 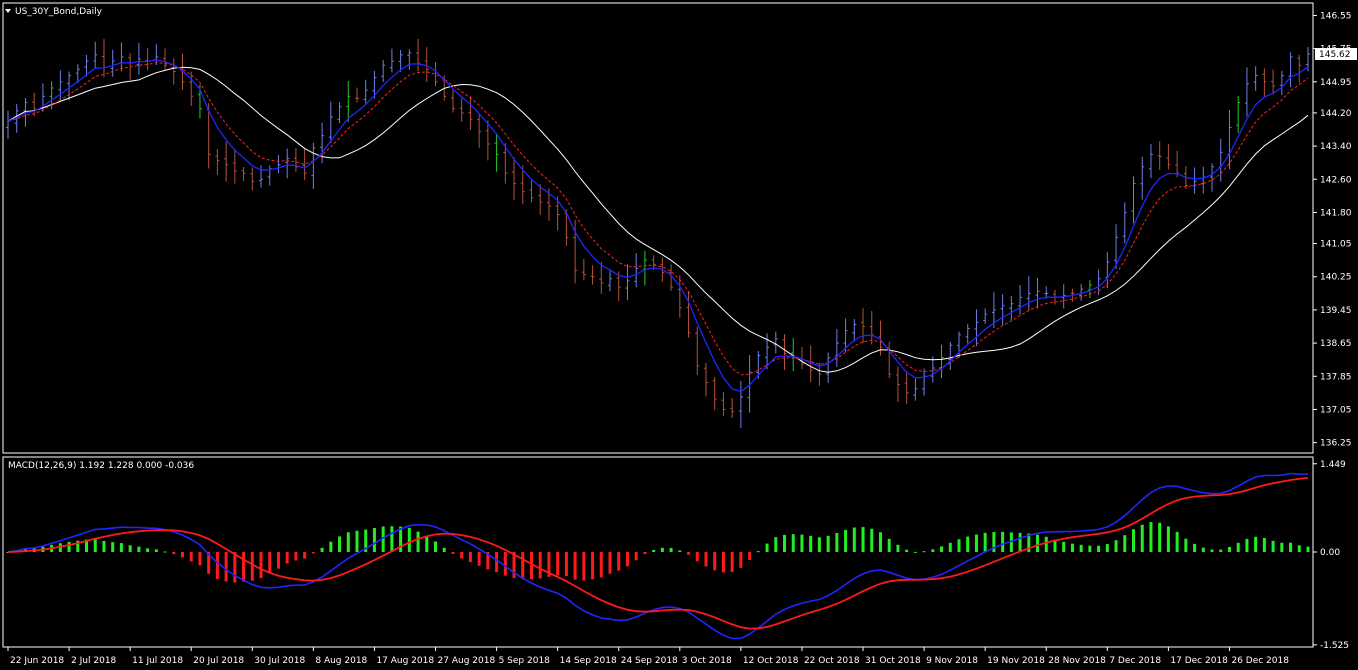 What do you see at coordinates (279, 661) in the screenshot?
I see `time-axis-label: 30 Jul 2018` at bounding box center [279, 661].